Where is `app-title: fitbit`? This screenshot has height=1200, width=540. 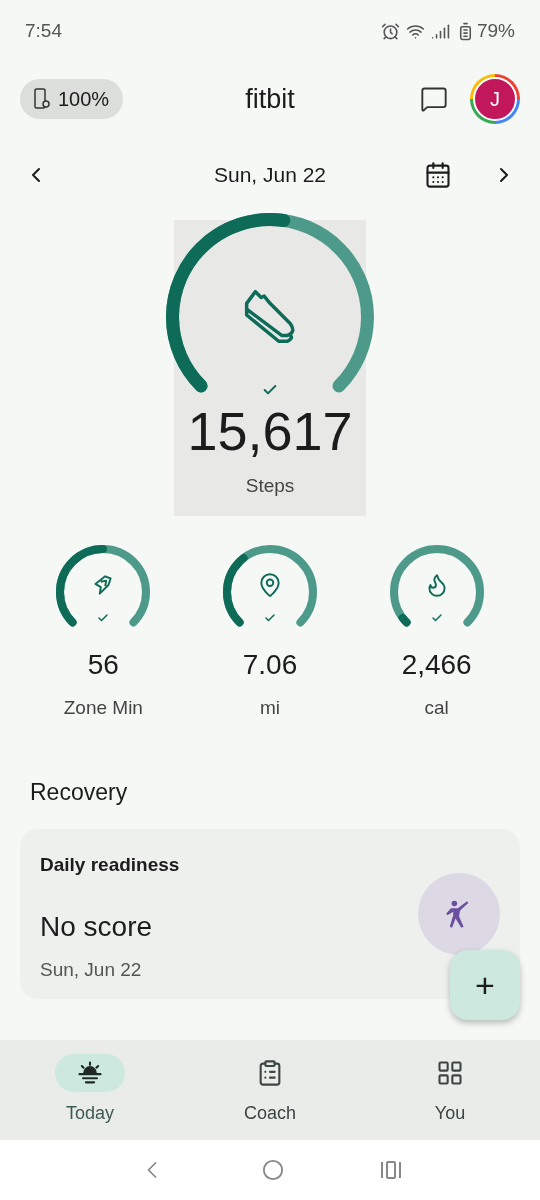 app-title: fitbit is located at coordinates (270, 99).